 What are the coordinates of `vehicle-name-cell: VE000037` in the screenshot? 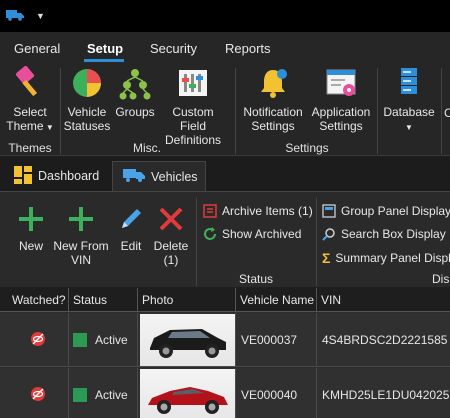 It's located at (276, 340).